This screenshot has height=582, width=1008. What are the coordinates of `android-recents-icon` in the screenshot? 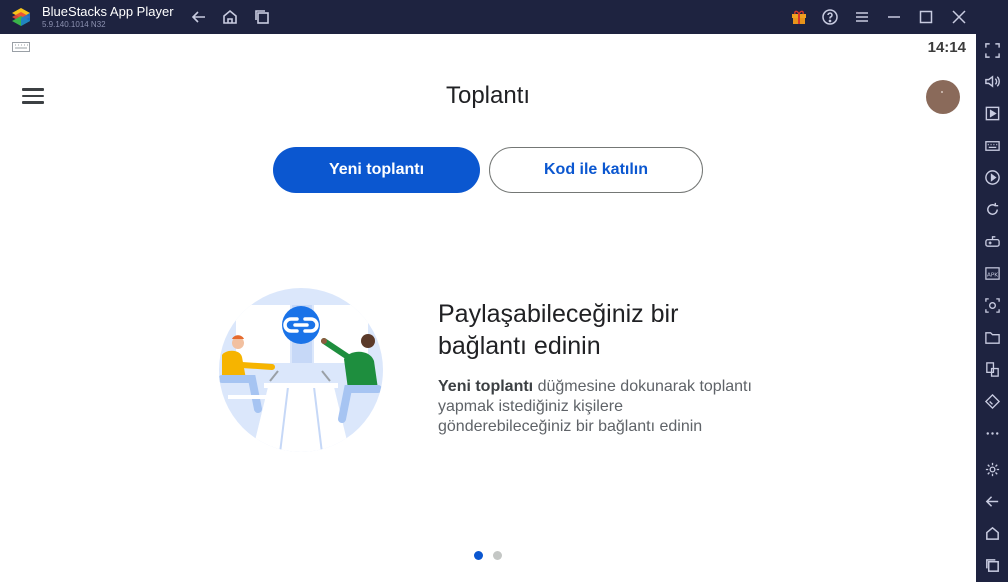 It's located at (992, 565).